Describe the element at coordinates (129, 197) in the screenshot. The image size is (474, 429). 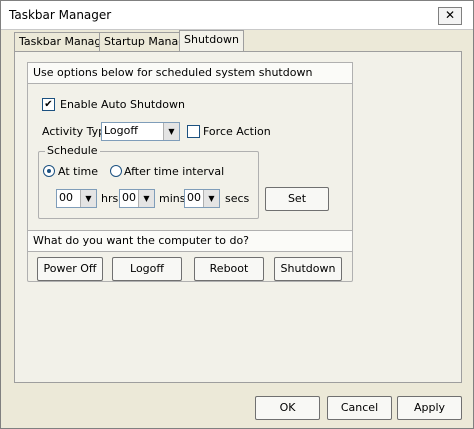
I see `minutes-value: 00` at that location.